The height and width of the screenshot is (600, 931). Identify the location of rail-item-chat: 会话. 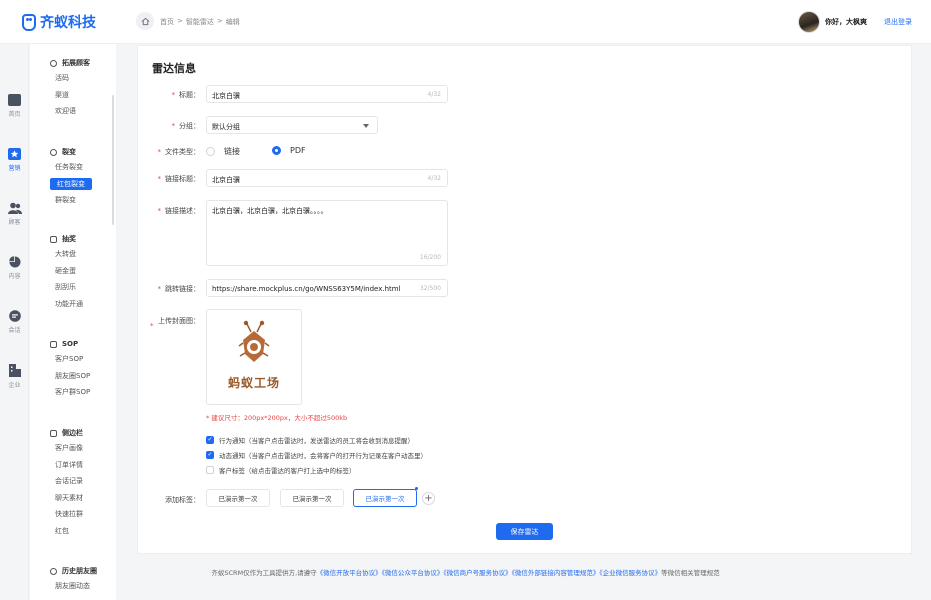
(14, 322).